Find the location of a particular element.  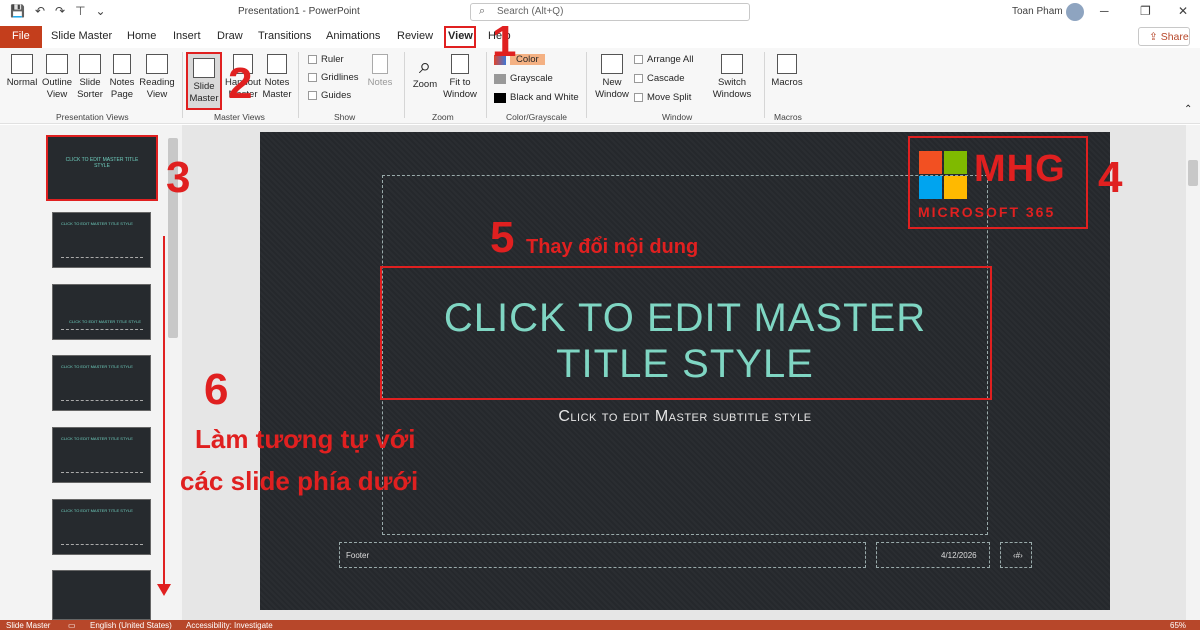

slide-sorter-button: Slide Sorter is located at coordinates (90, 77).